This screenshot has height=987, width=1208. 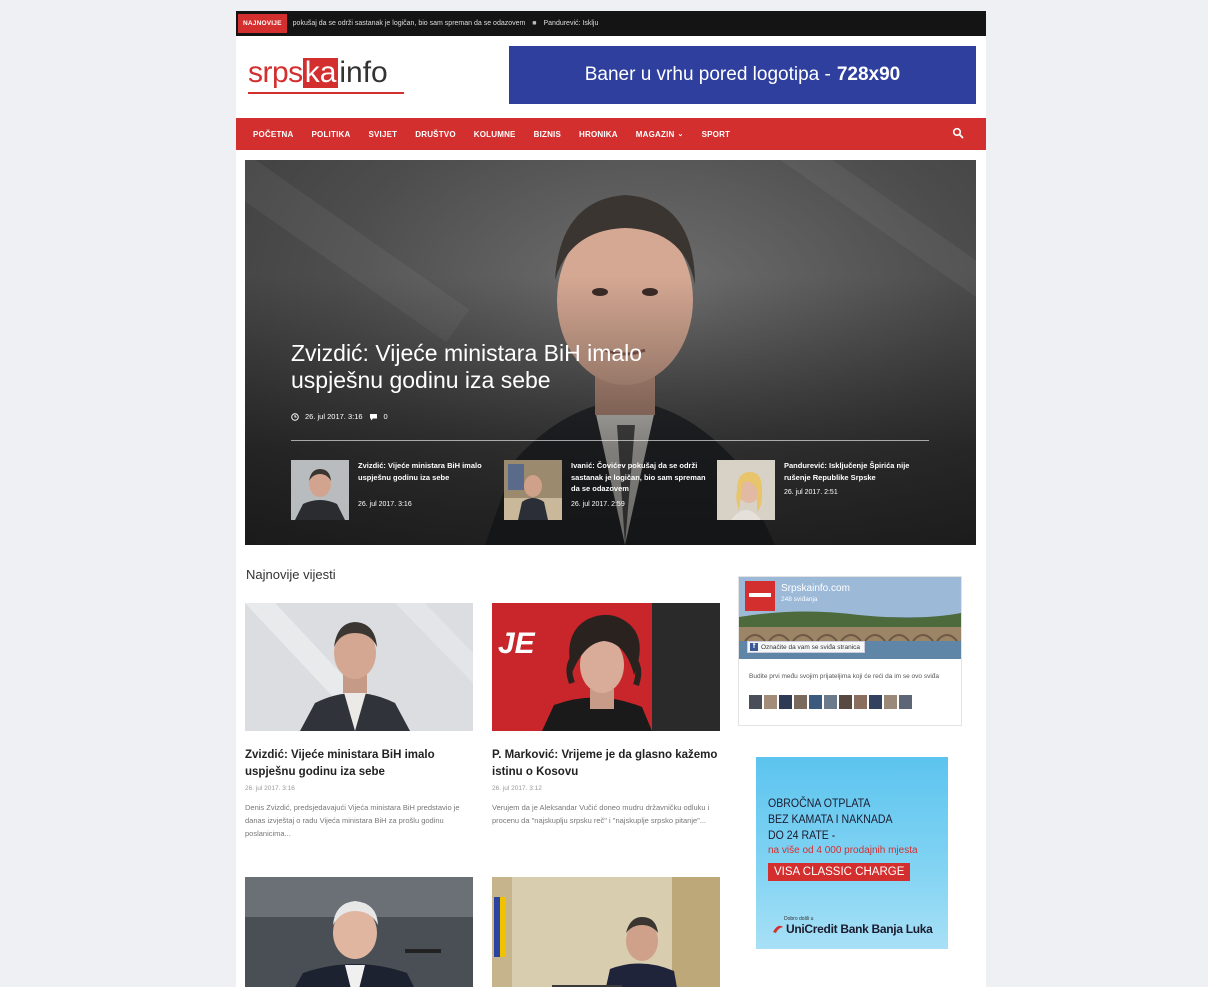 I want to click on fb-like-button: f Označite da vam se sviđa stranica, so click(x=806, y=647).